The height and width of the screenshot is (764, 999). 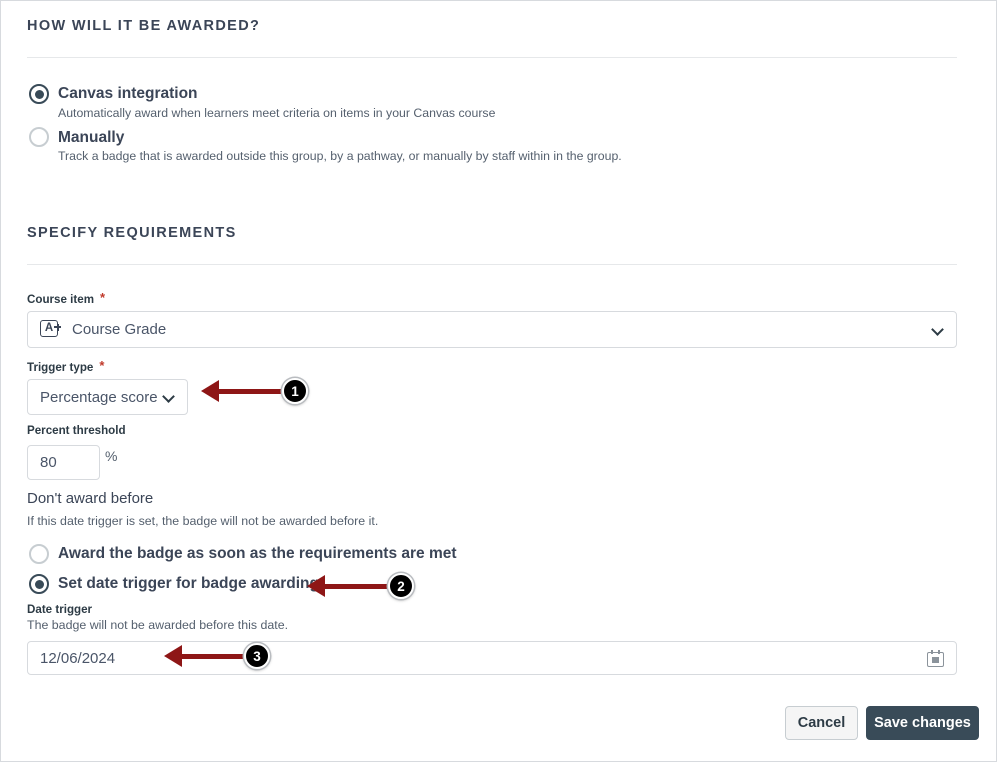 I want to click on annotation-2-shaft, so click(x=359, y=586).